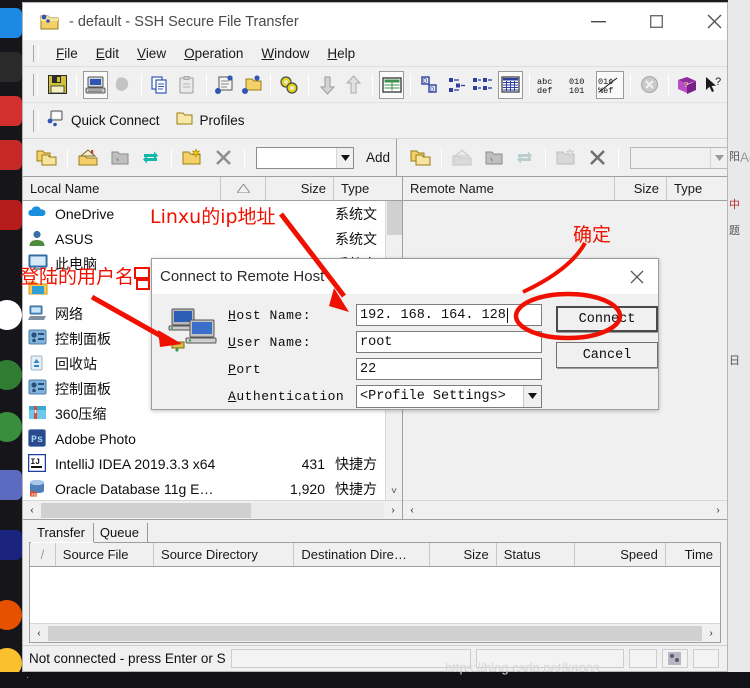  What do you see at coordinates (420, 158) in the screenshot?
I see `remote-up-folder-icon` at bounding box center [420, 158].